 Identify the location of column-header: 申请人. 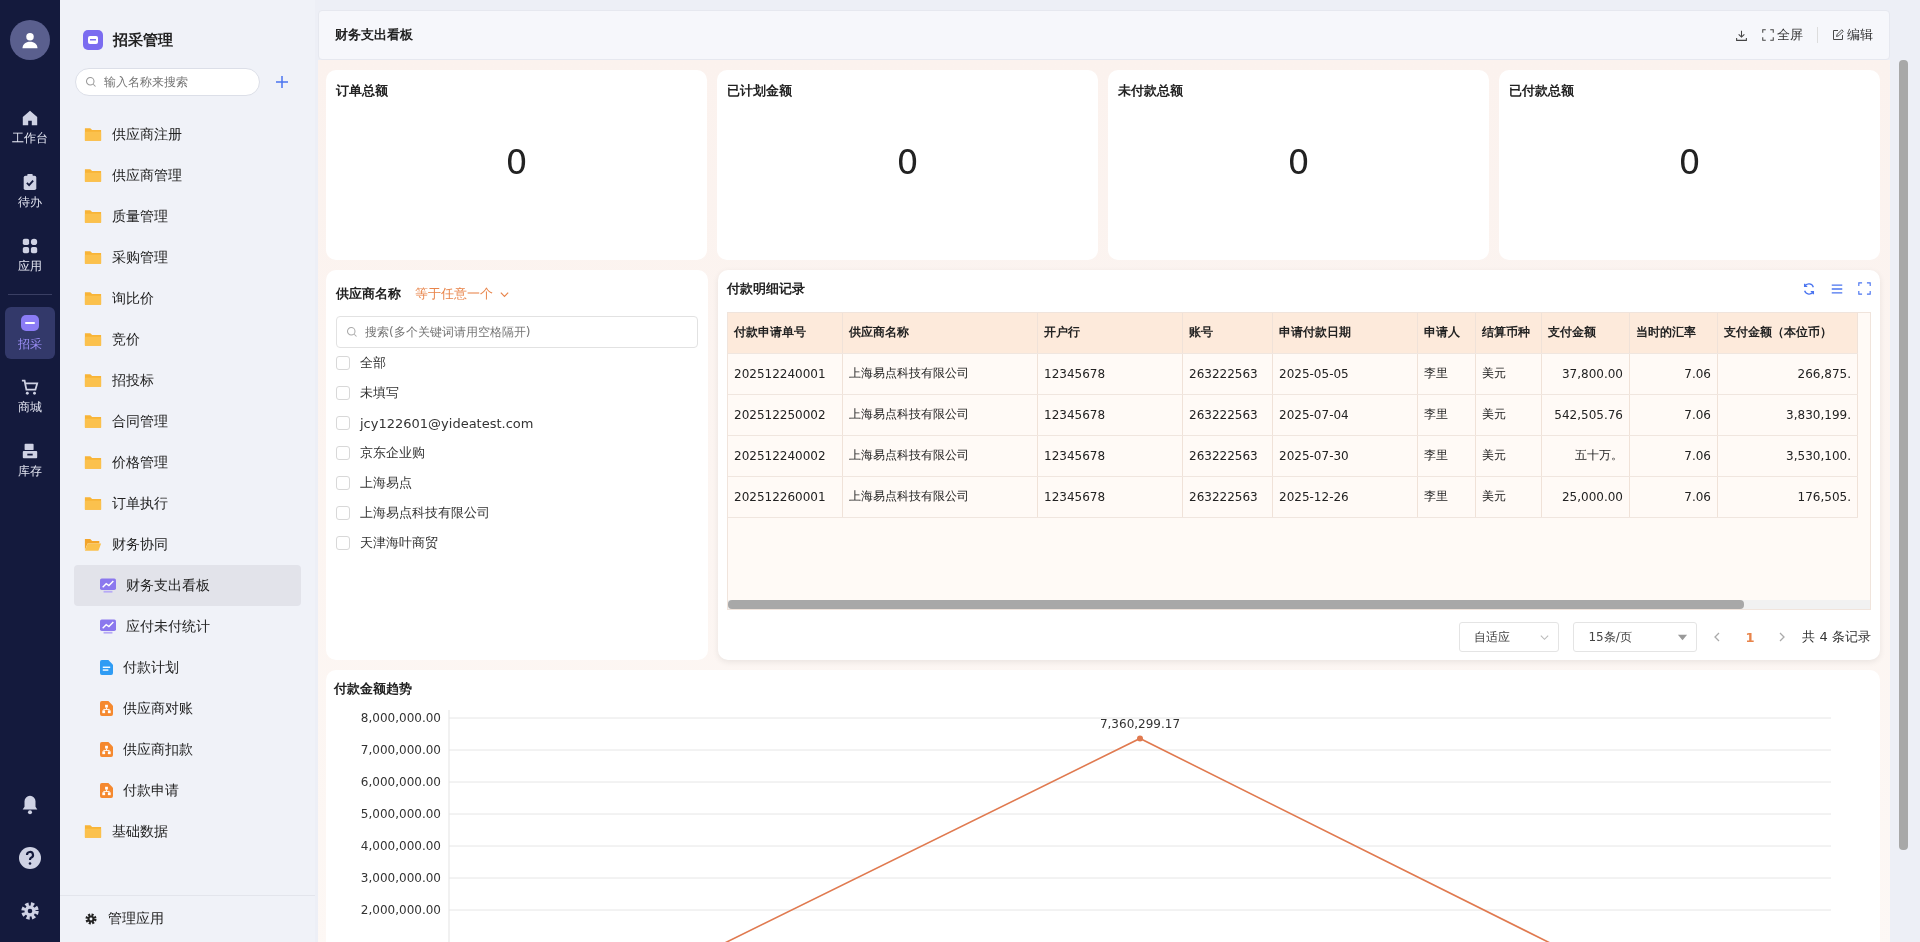
(1447, 332).